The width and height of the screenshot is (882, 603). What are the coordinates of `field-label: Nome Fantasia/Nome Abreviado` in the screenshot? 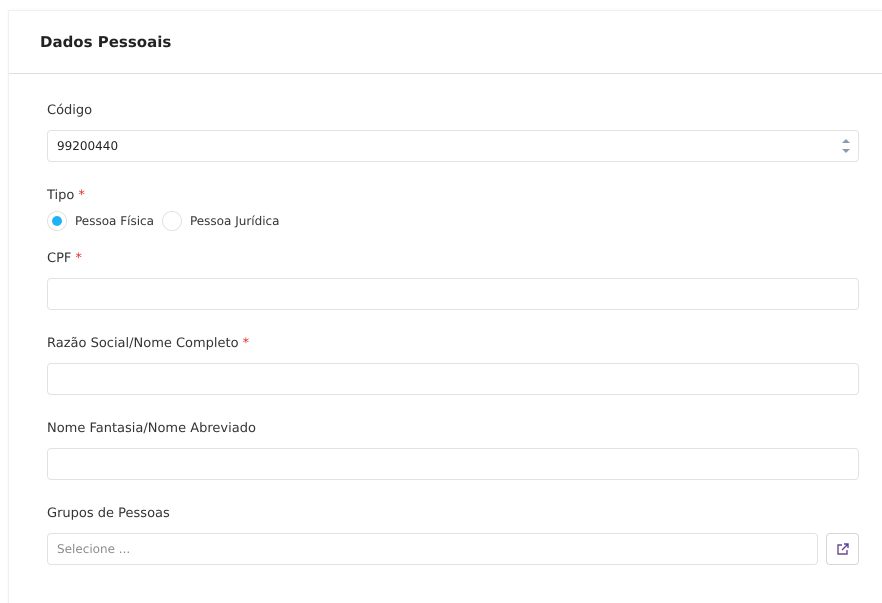 It's located at (151, 429).